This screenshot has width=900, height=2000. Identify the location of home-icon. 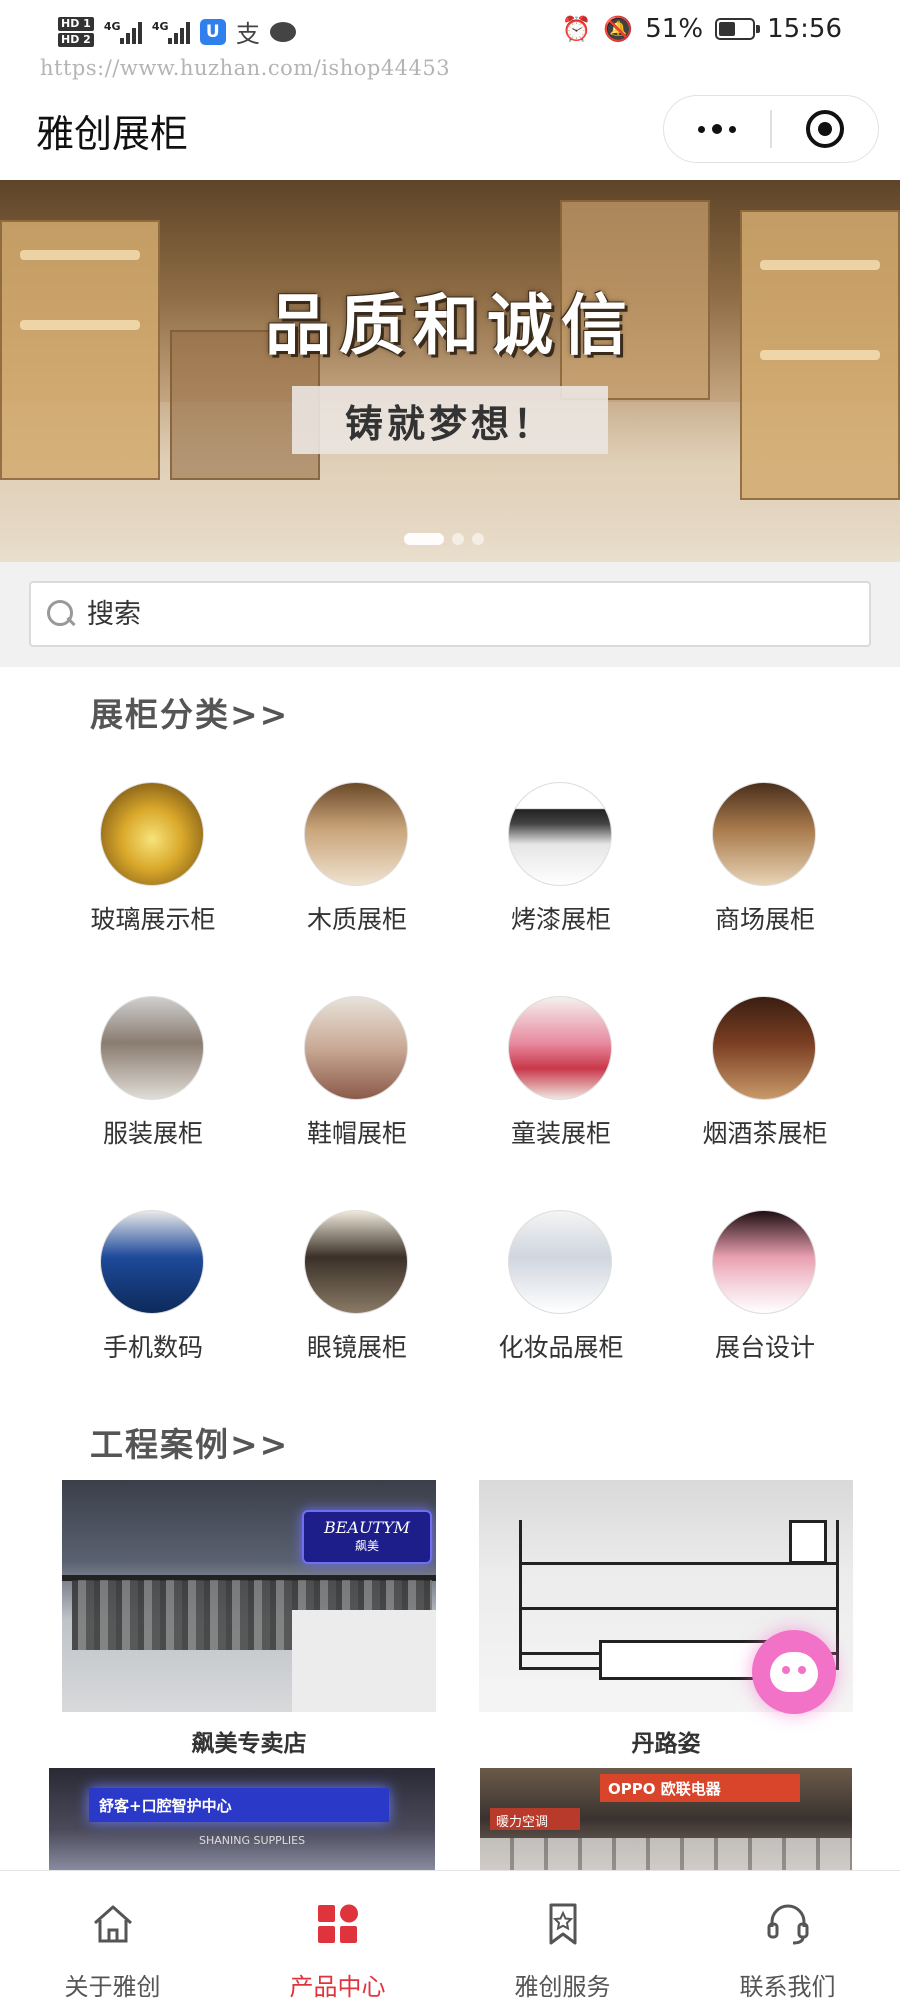
(113, 1924).